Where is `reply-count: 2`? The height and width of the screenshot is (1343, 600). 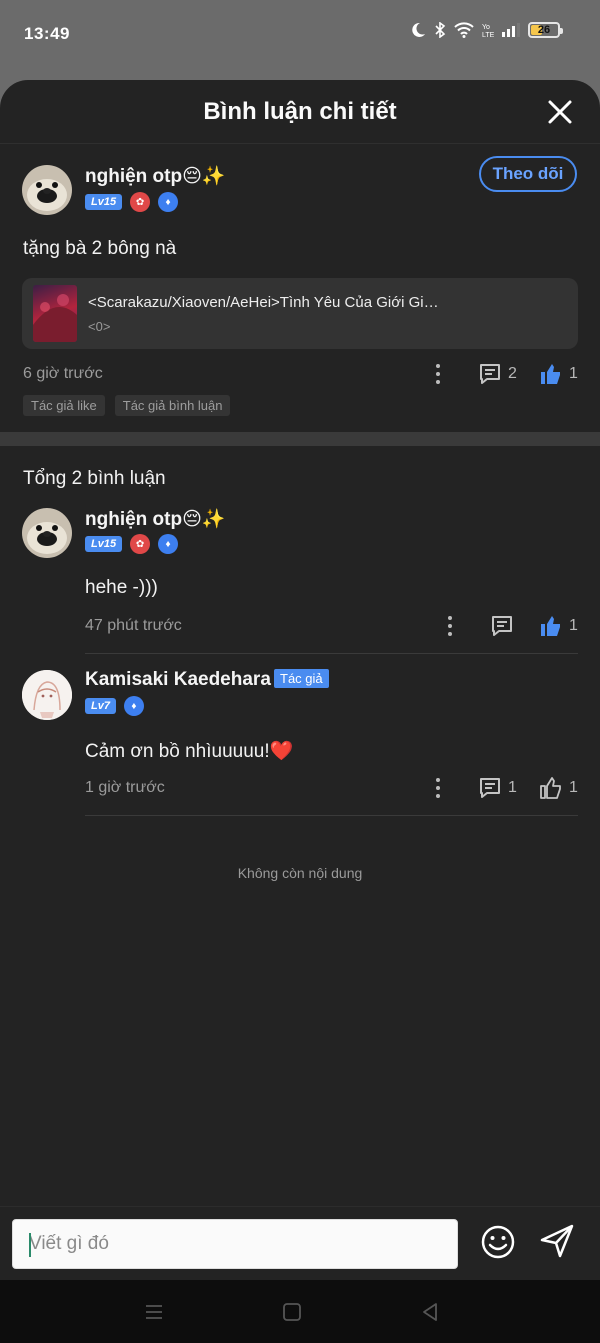
reply-count: 2 is located at coordinates (512, 373).